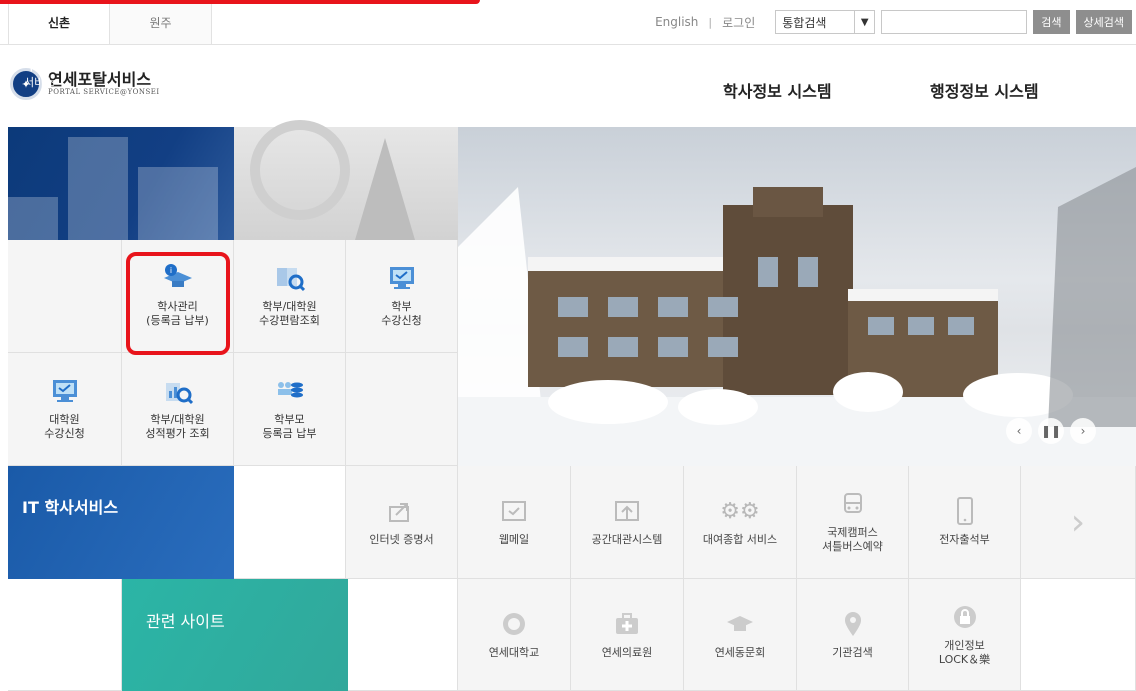 This screenshot has height=691, width=1136. Describe the element at coordinates (178, 303) in the screenshot. I see `highlight-box` at that location.